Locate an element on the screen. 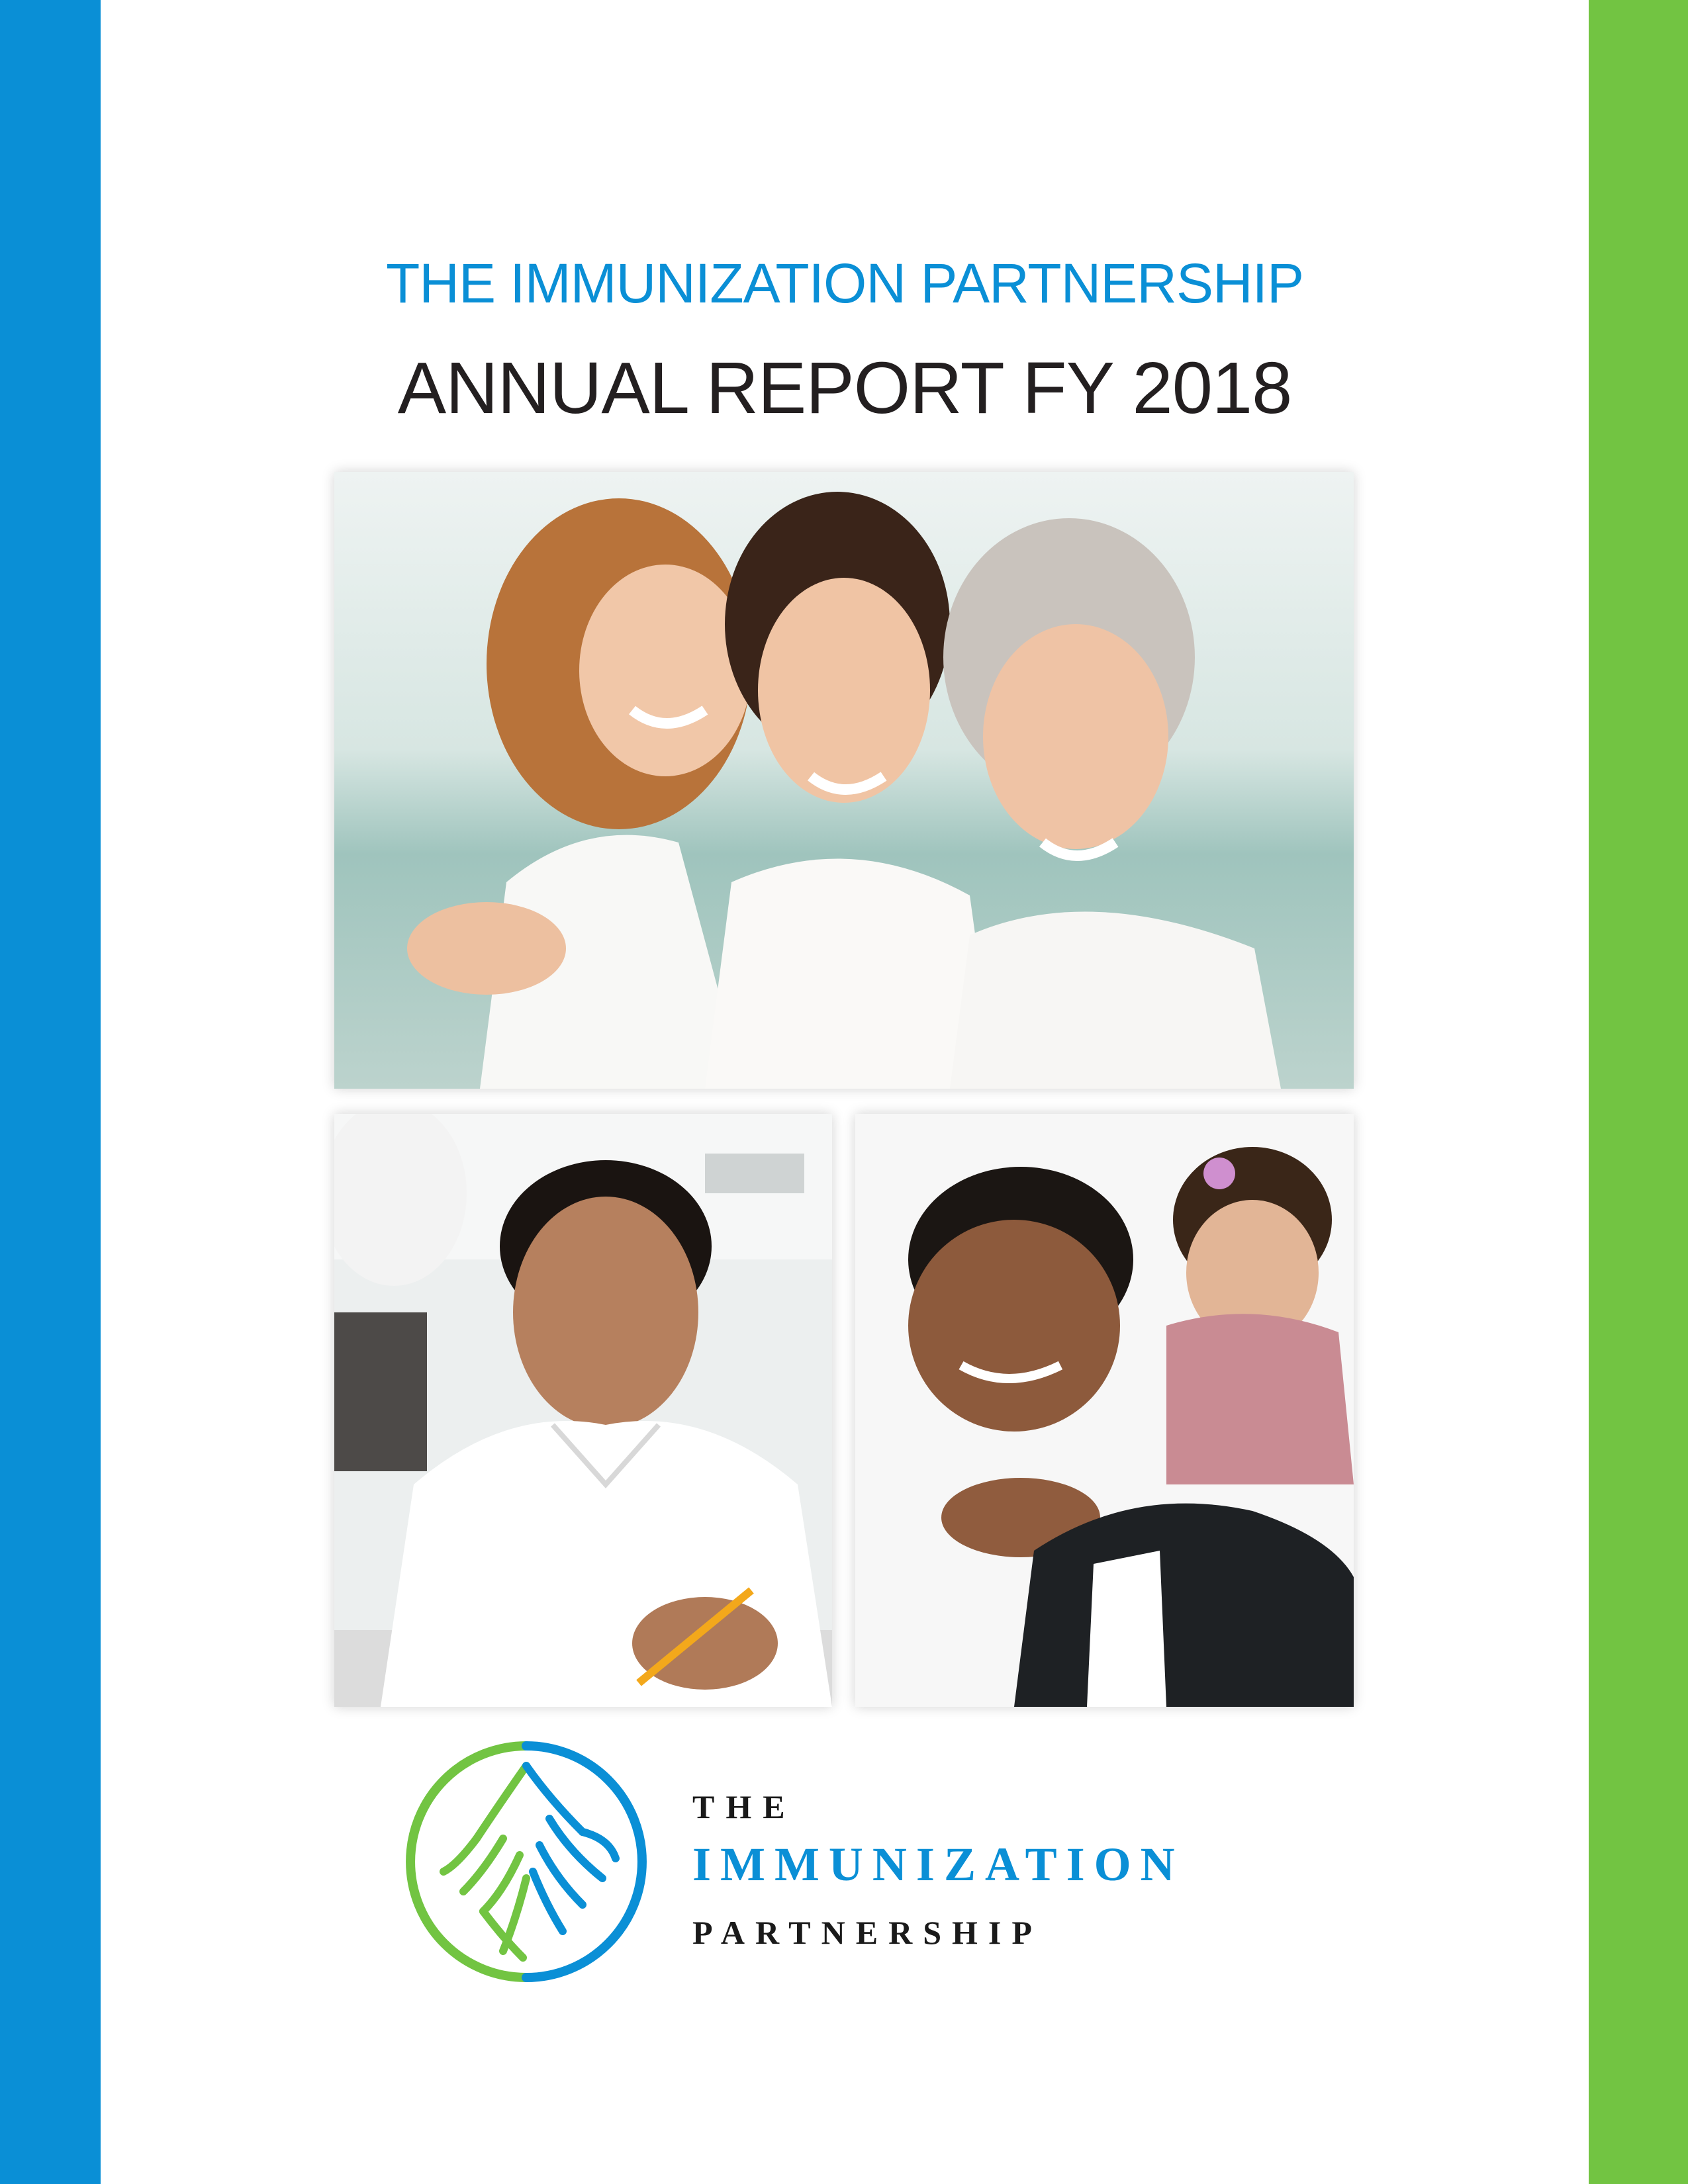 The height and width of the screenshot is (2184, 1688). logo-line-immunization: IMMUNIZATION is located at coordinates (938, 1864).